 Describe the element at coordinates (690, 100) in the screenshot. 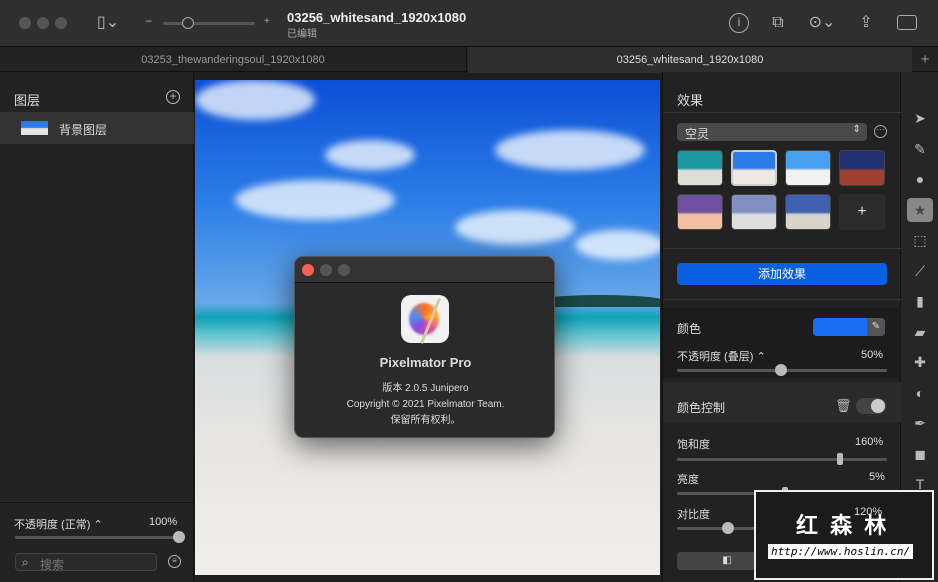

I see `effects-title: 效果` at that location.